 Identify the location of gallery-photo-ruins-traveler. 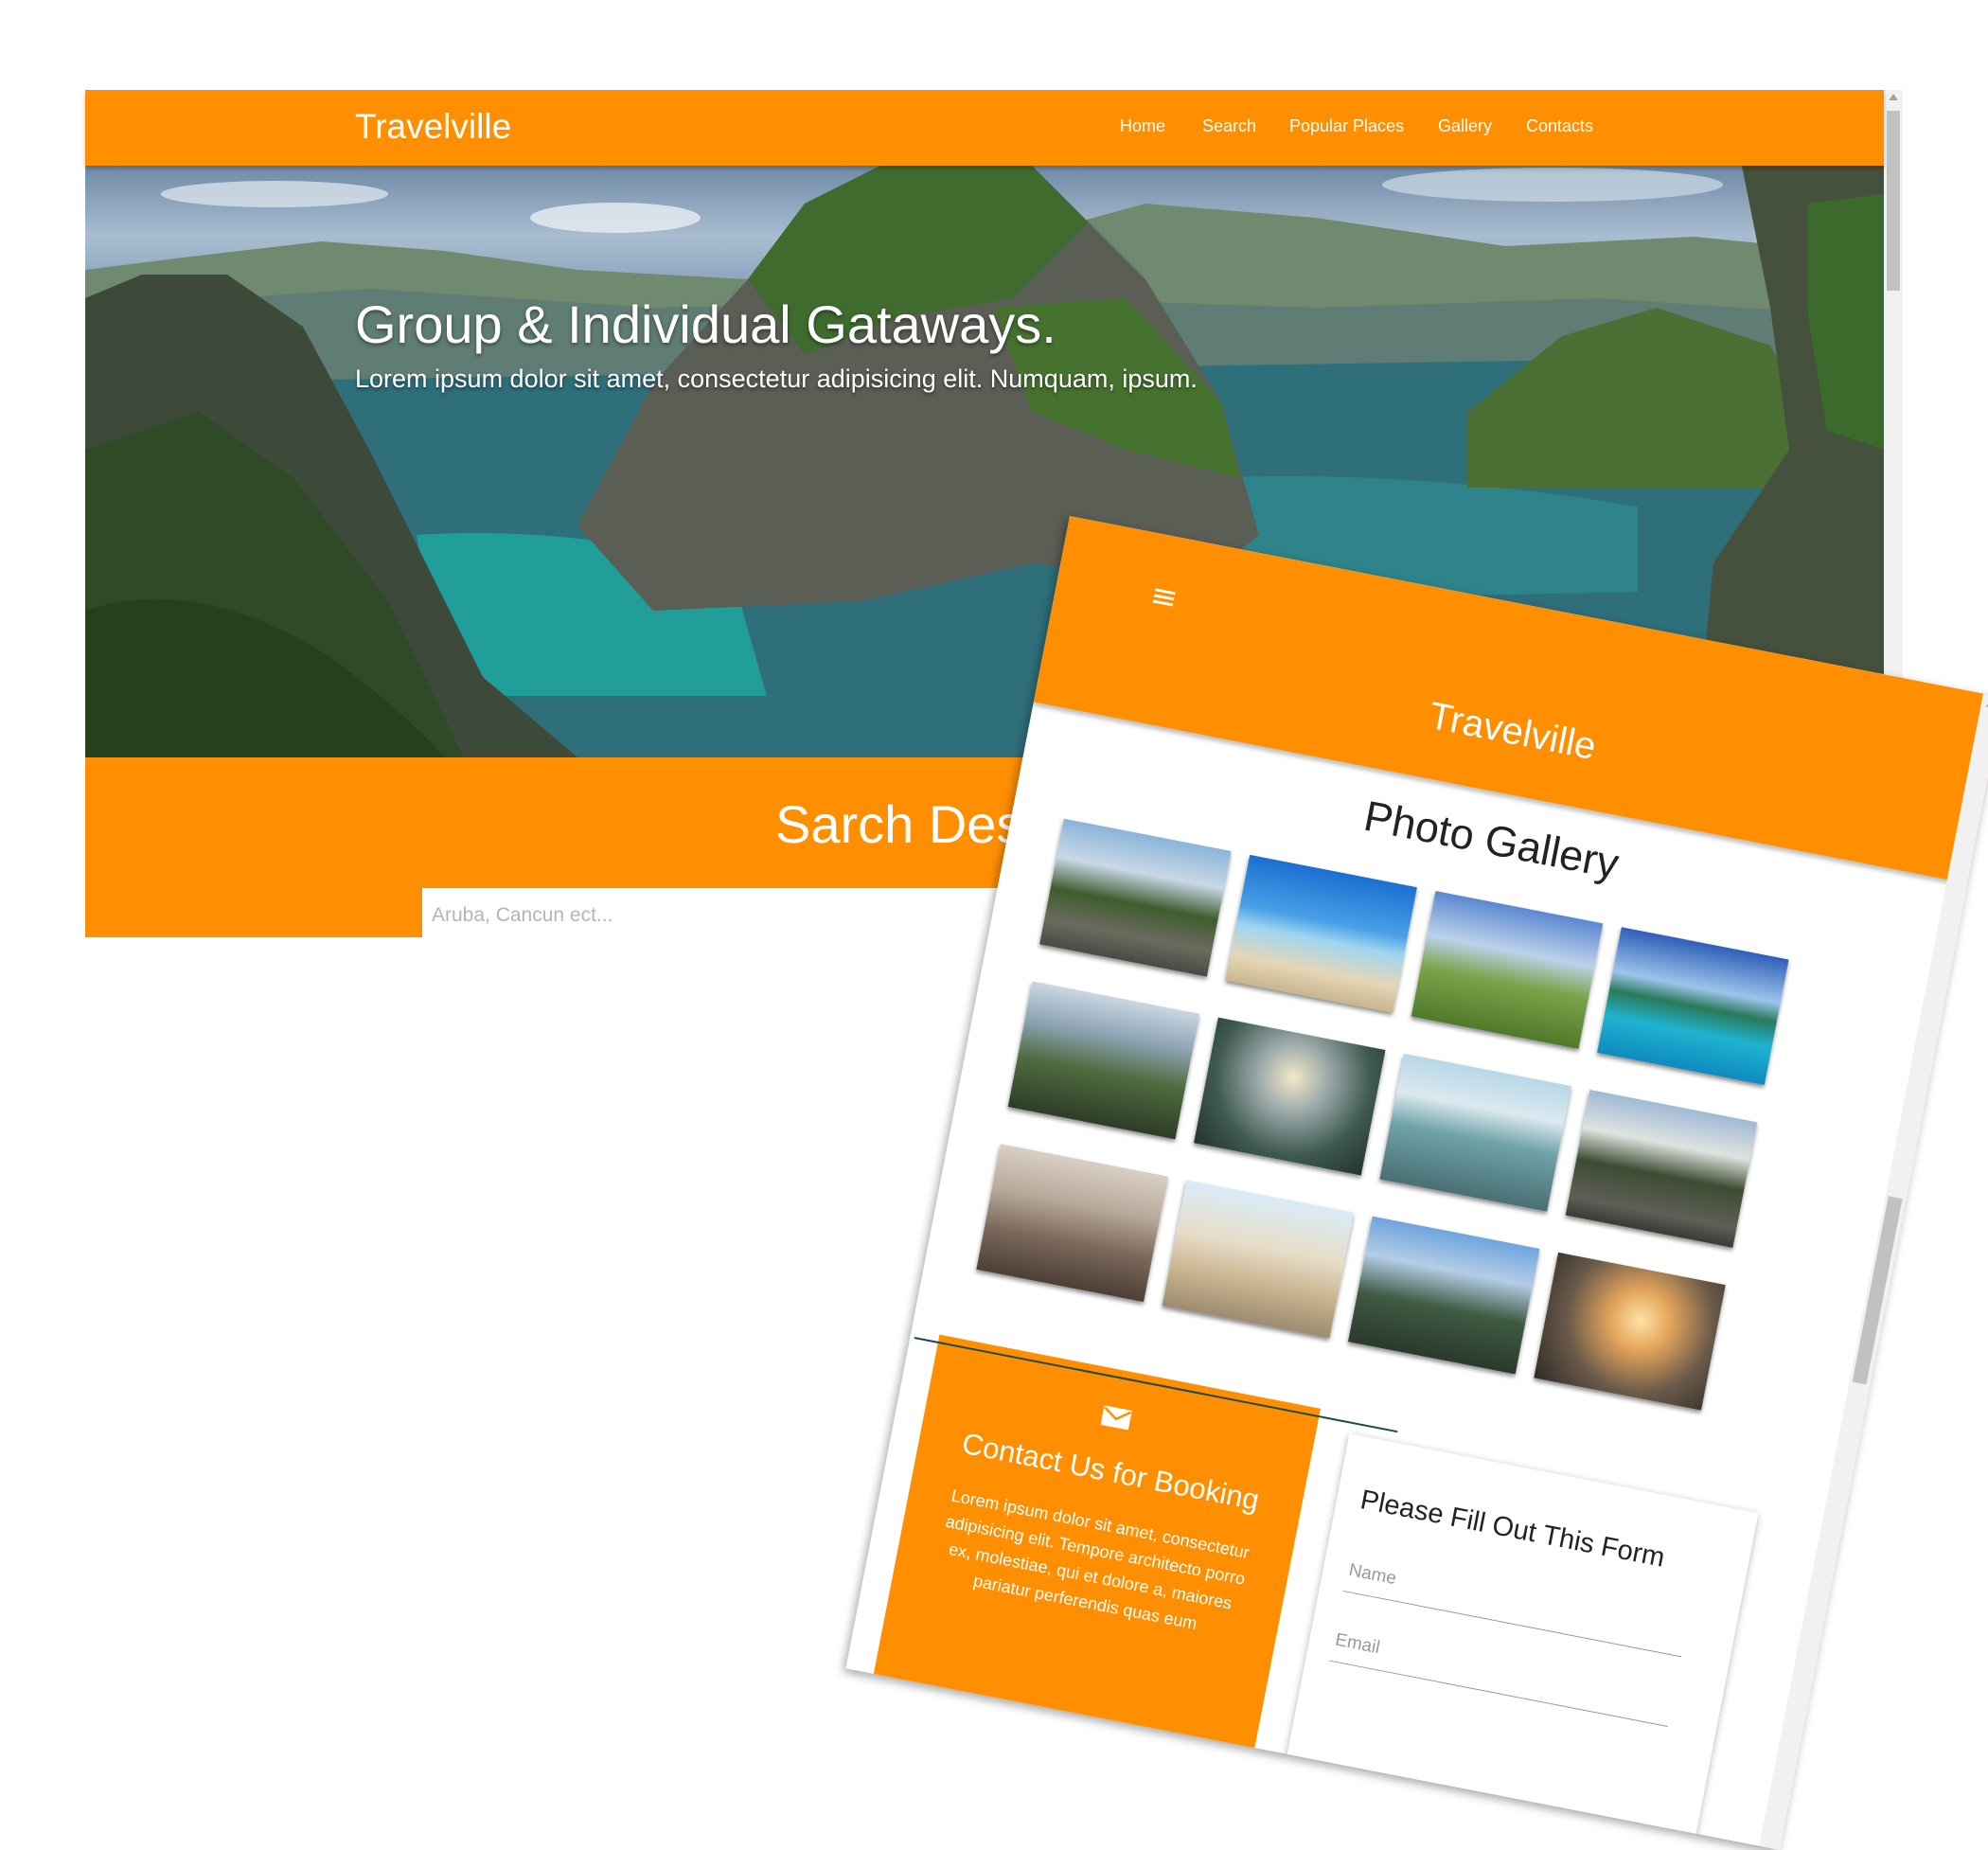
(1258, 1259).